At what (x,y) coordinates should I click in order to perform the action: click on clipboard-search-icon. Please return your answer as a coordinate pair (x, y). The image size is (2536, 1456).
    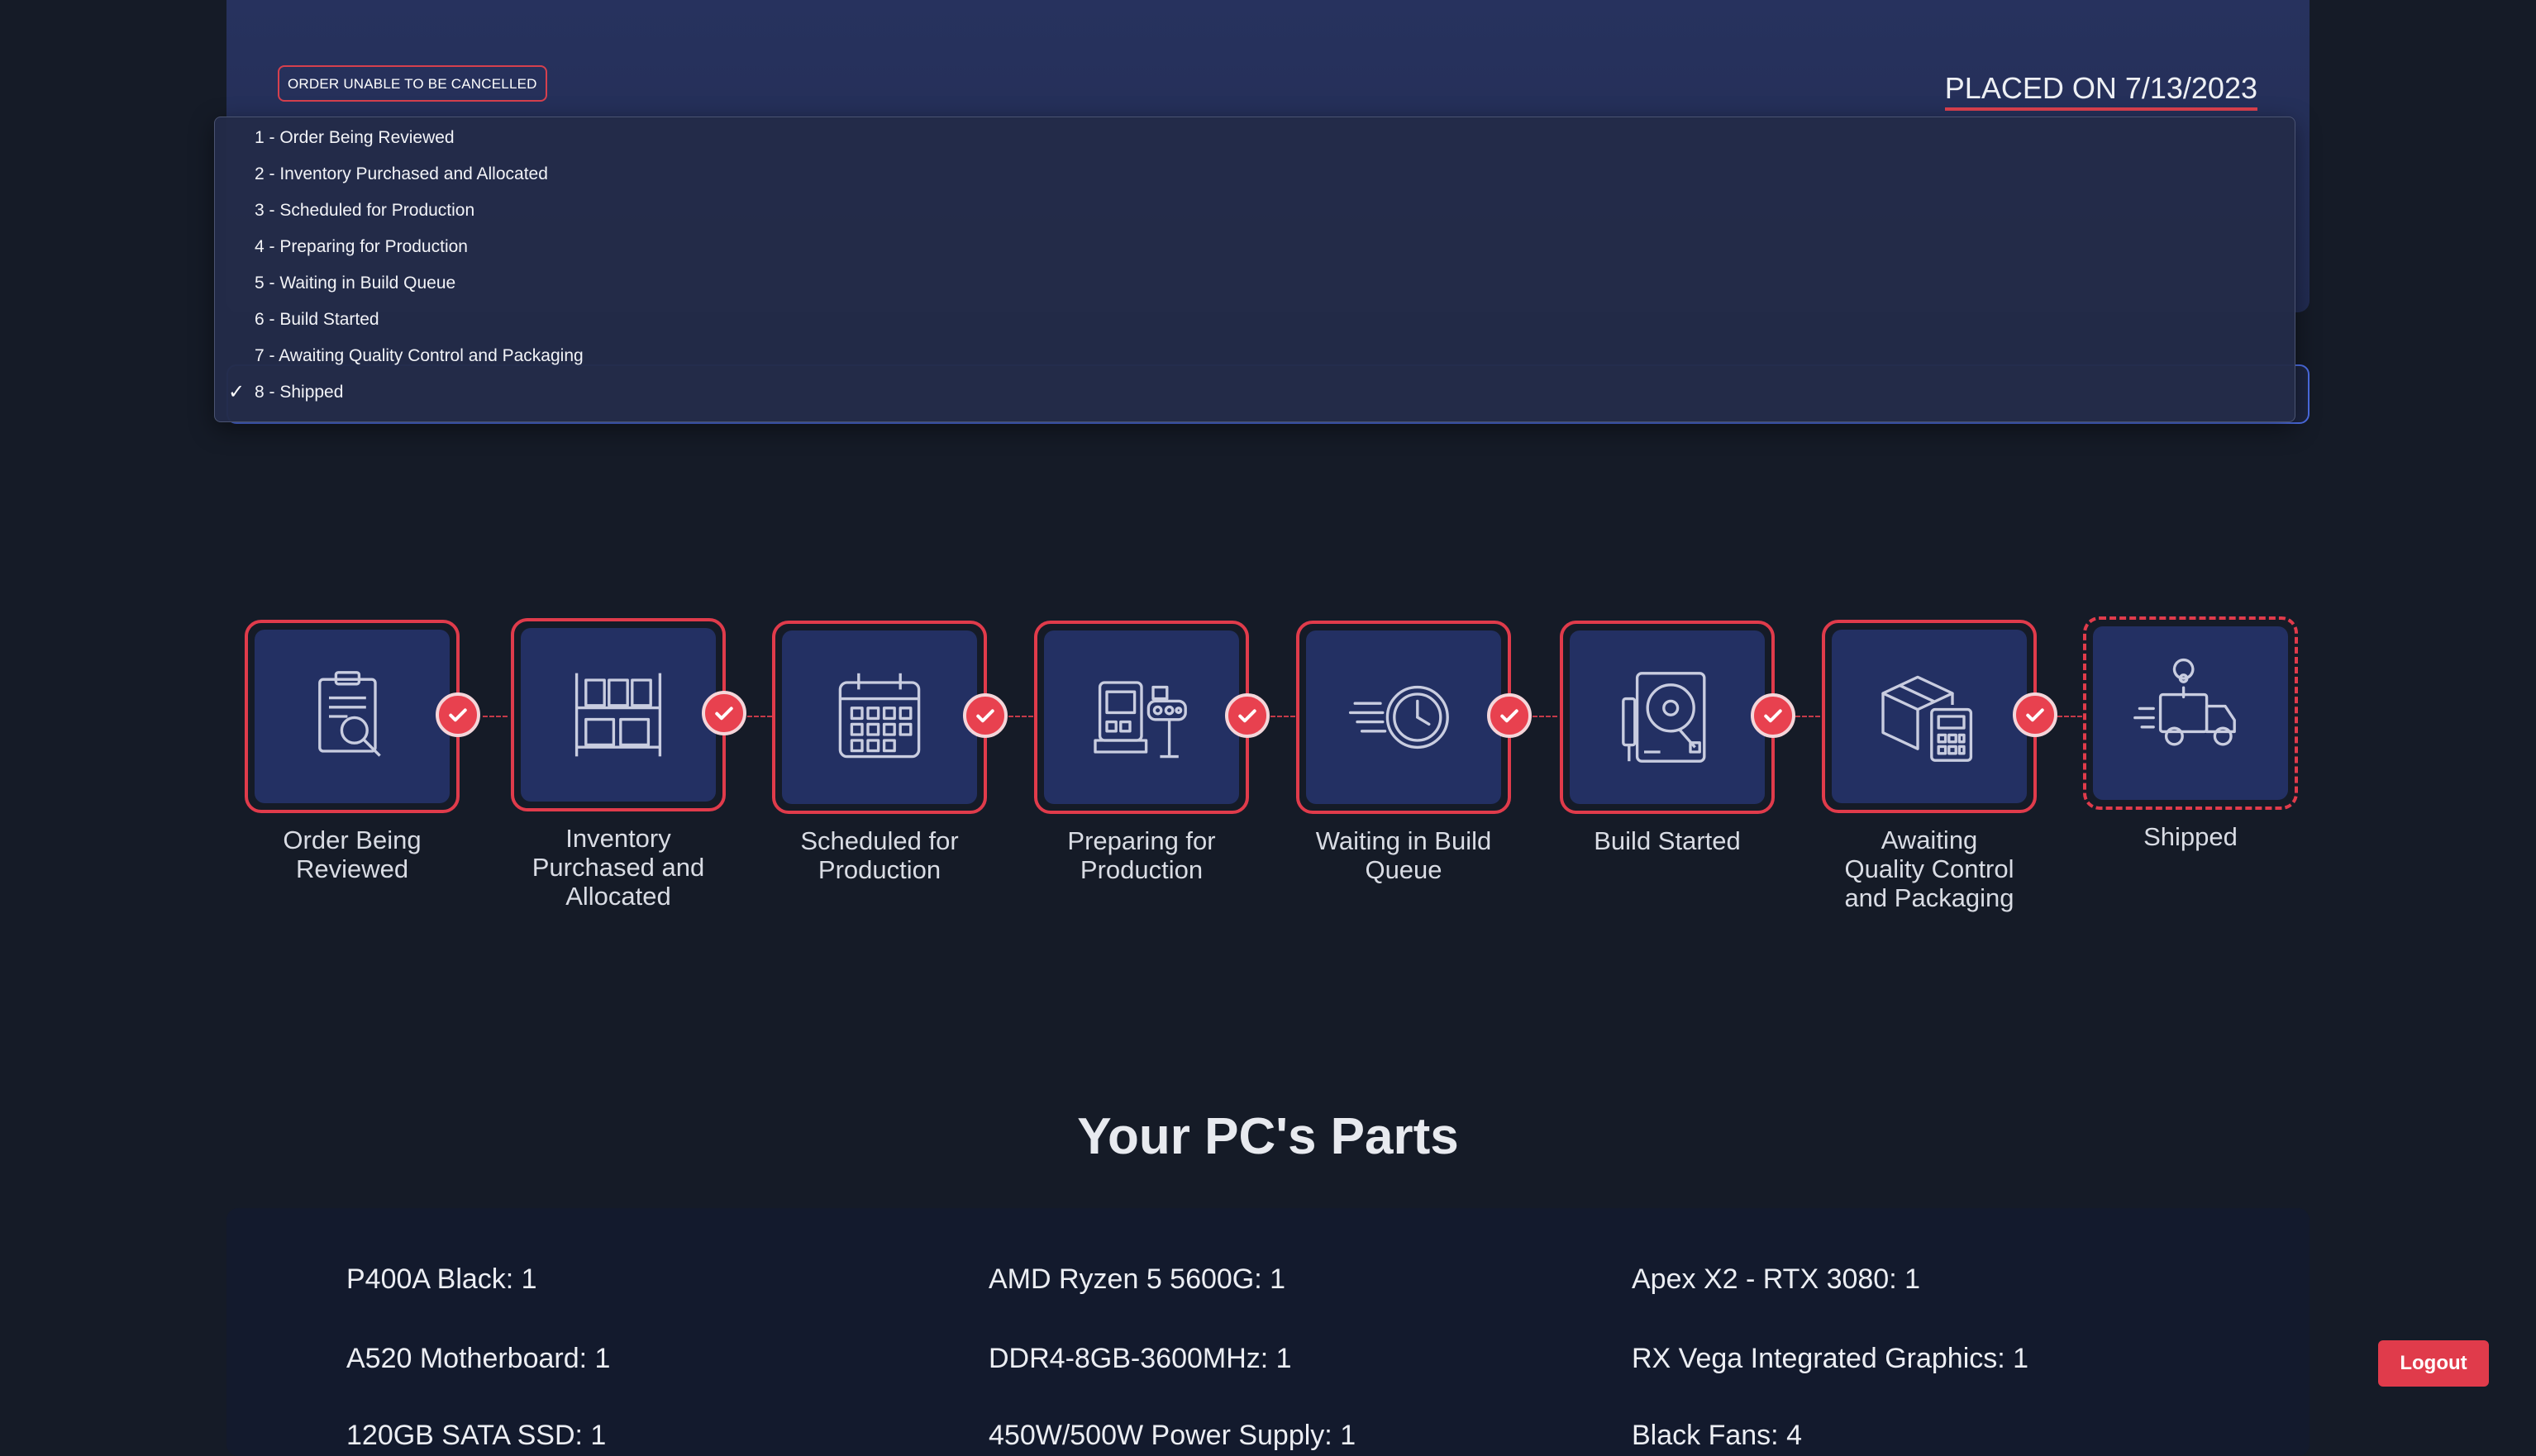
    Looking at the image, I should click on (349, 714).